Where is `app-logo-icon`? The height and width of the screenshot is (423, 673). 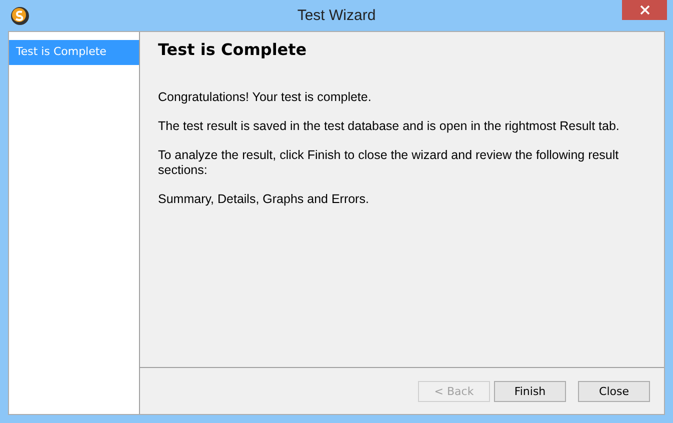
app-logo-icon is located at coordinates (20, 16).